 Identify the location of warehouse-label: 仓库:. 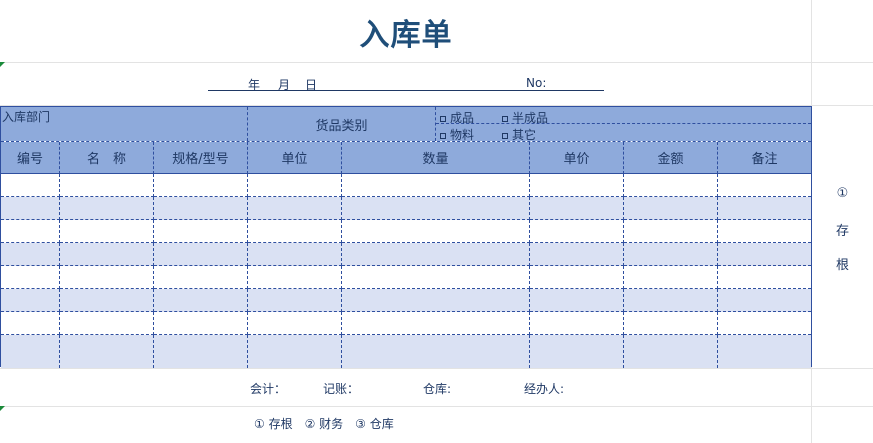
(437, 389).